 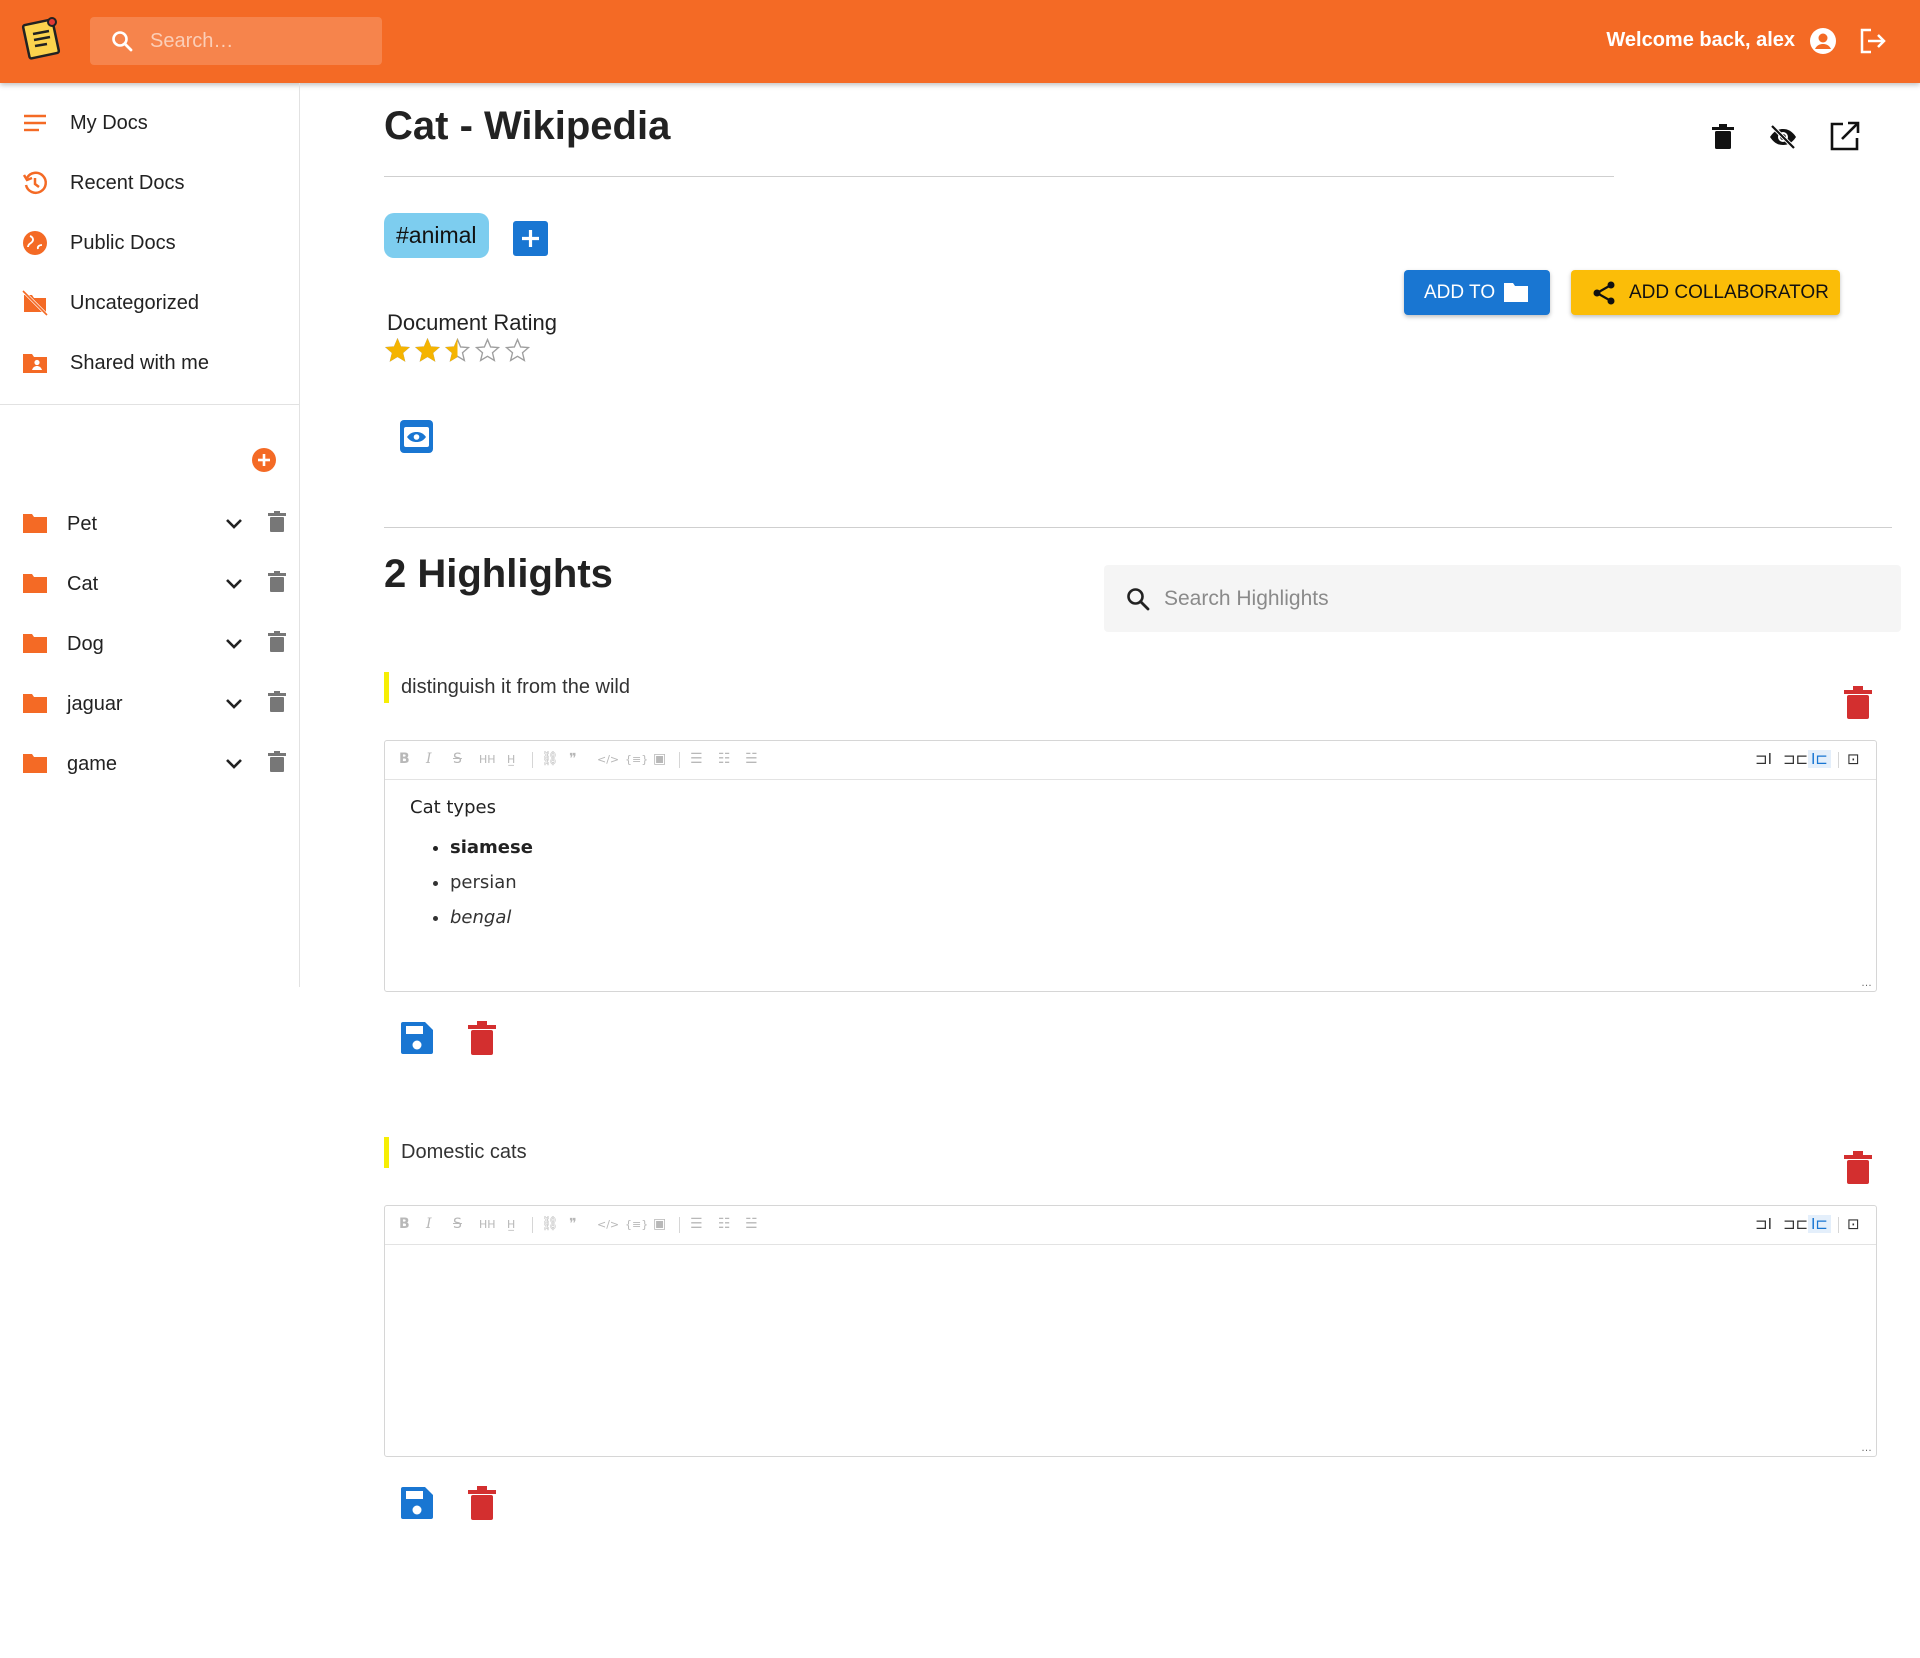 What do you see at coordinates (149, 363) in the screenshot?
I see `nav-shared-with-me: Shared with me` at bounding box center [149, 363].